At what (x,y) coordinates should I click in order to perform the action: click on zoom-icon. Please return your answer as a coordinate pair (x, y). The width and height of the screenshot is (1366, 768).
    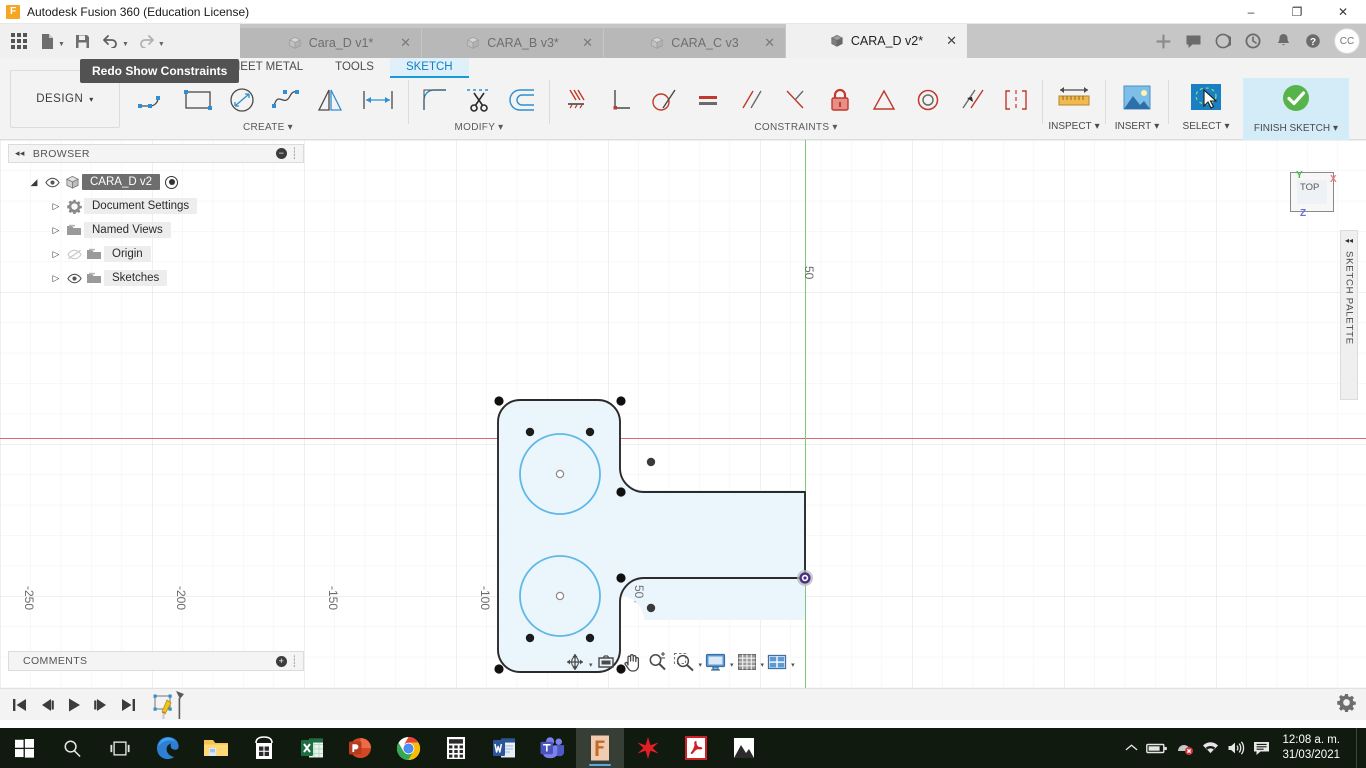
    Looking at the image, I should click on (657, 662).